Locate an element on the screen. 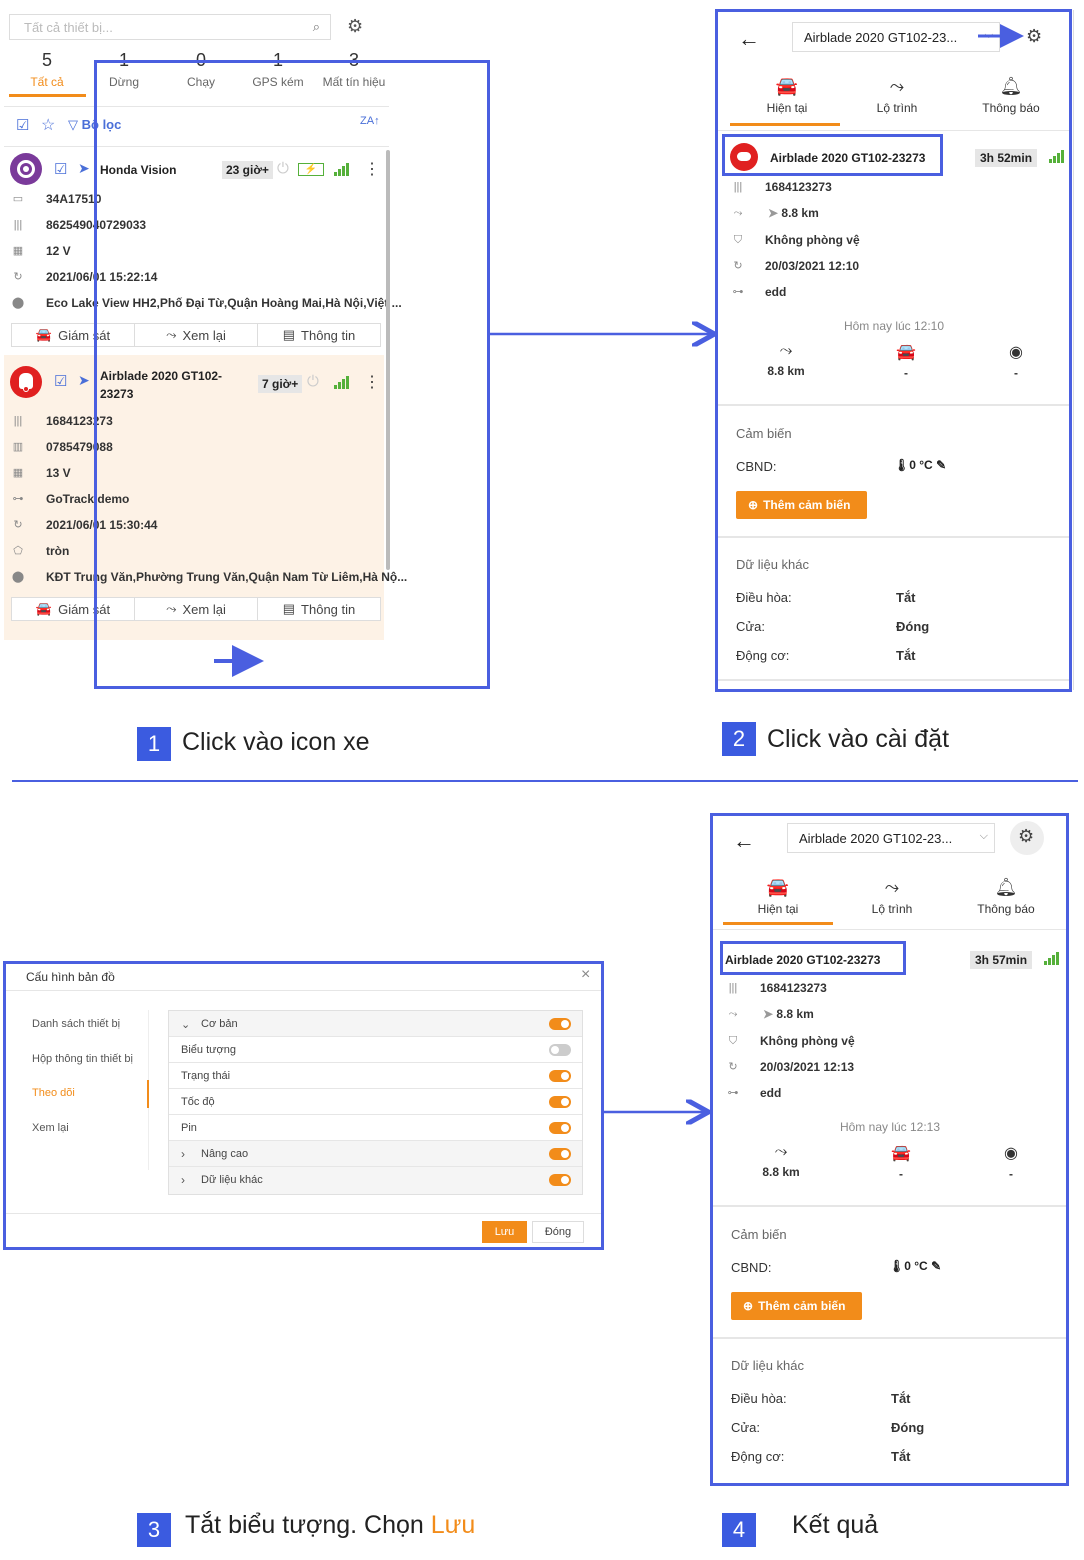 The height and width of the screenshot is (1560, 1084). step-caption: Click vào icon xe is located at coordinates (276, 742).